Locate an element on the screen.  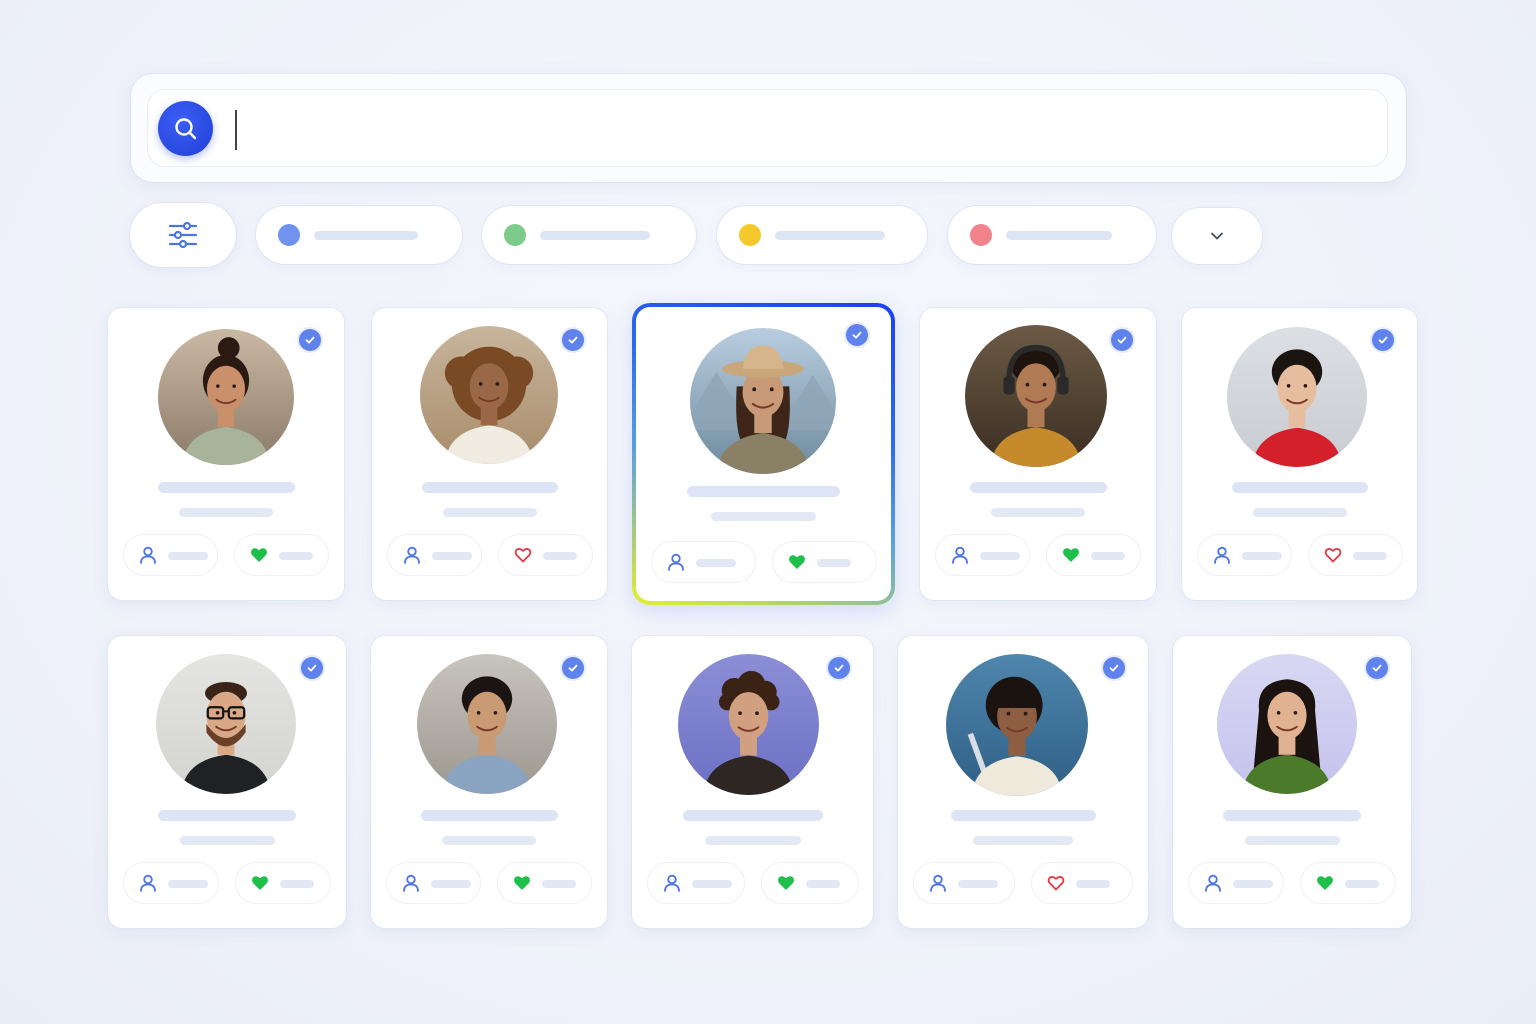
search-field-container is located at coordinates (767, 128).